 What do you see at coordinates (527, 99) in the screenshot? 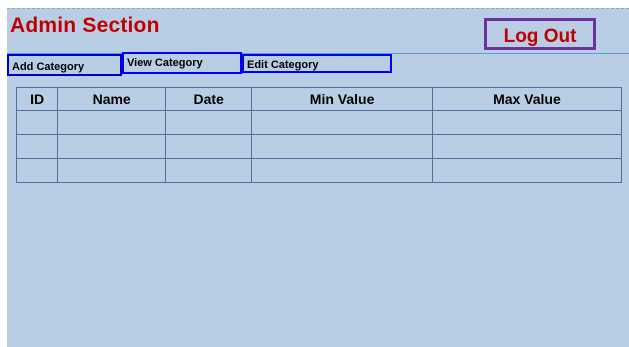
I see `column-header-max-value: Max Value` at bounding box center [527, 99].